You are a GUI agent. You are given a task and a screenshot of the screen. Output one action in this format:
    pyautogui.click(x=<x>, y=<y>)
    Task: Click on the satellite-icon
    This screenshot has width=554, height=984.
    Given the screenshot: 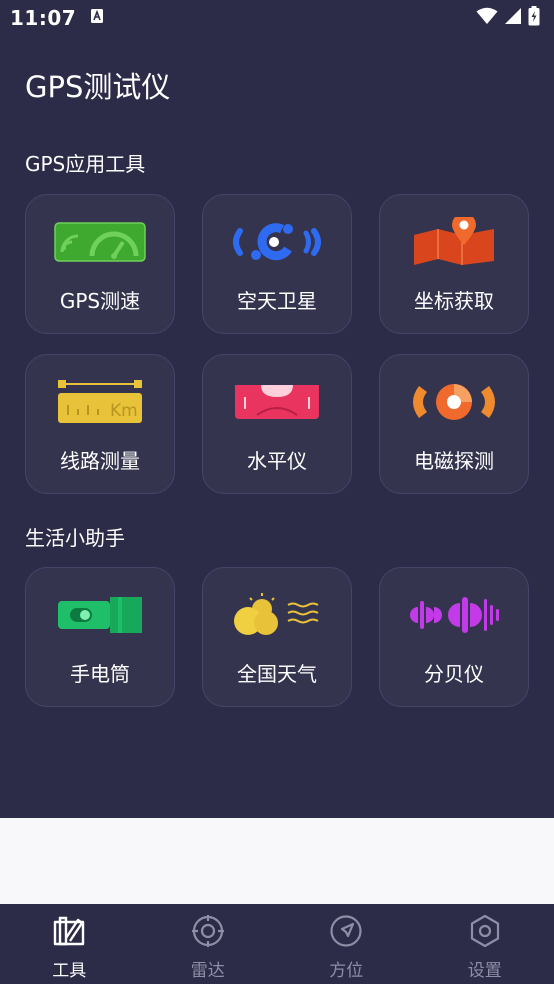 What is the action you would take?
    pyautogui.click(x=277, y=242)
    